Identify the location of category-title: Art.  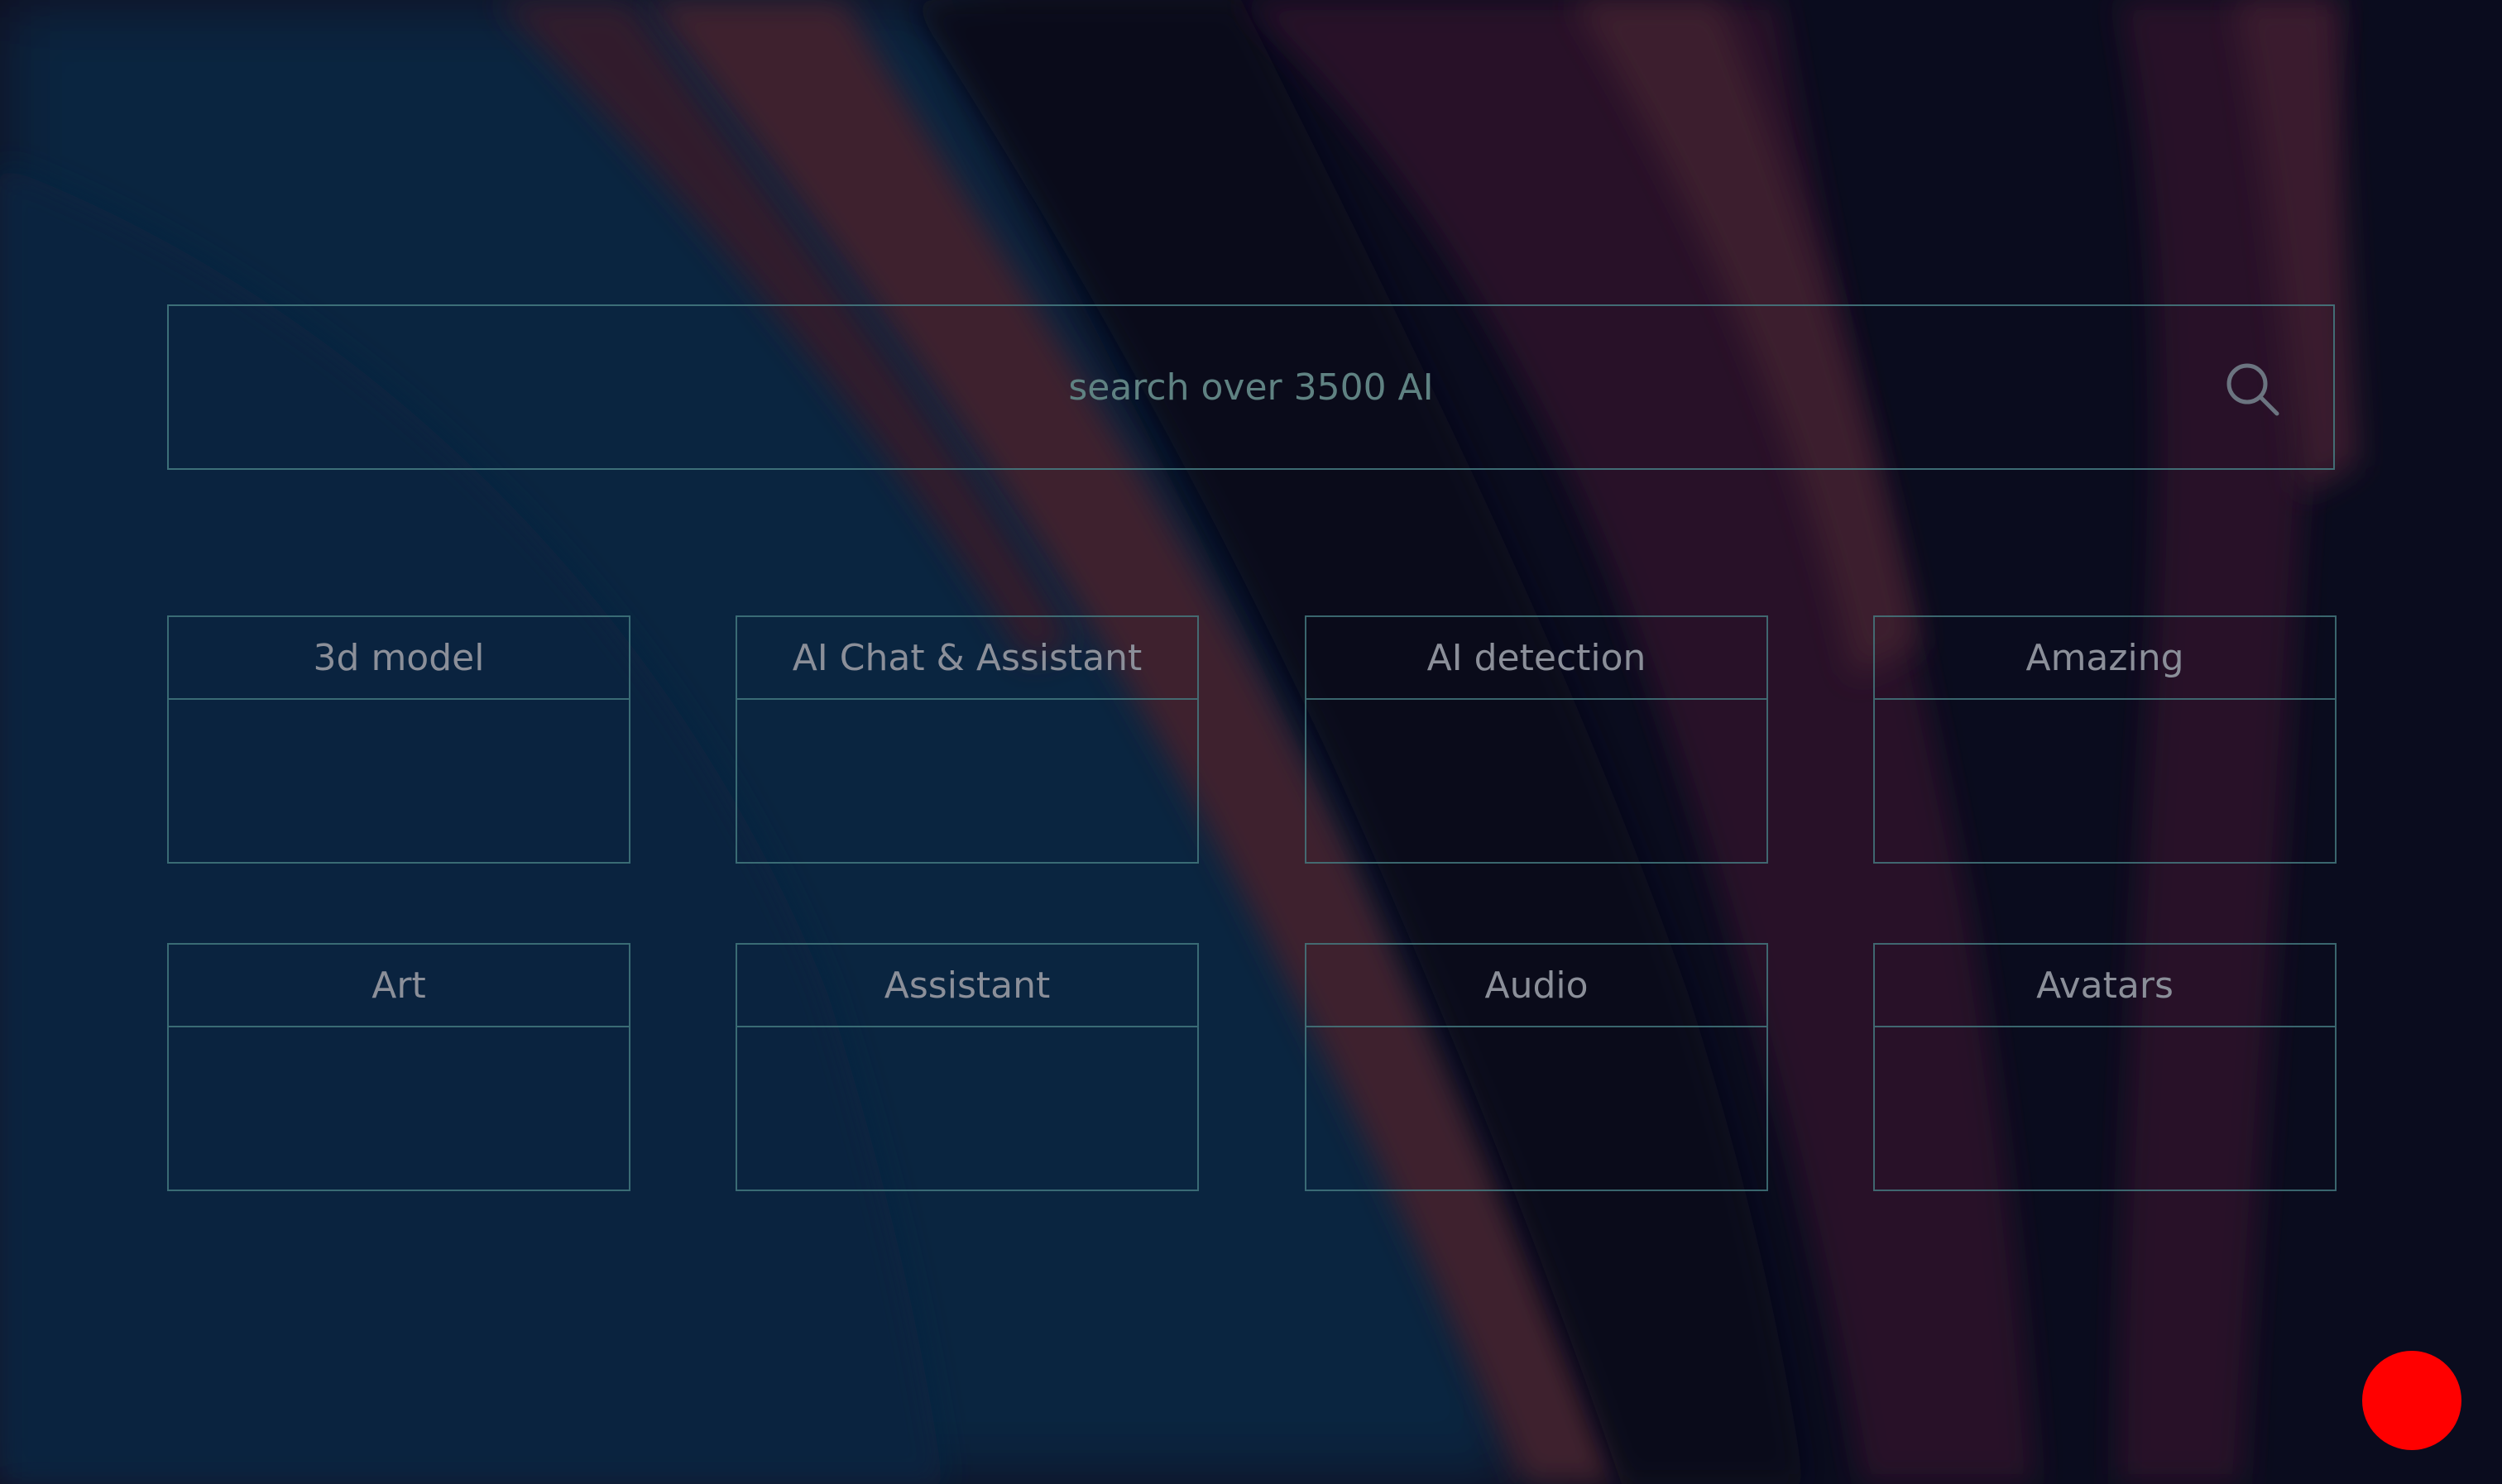
(399, 986).